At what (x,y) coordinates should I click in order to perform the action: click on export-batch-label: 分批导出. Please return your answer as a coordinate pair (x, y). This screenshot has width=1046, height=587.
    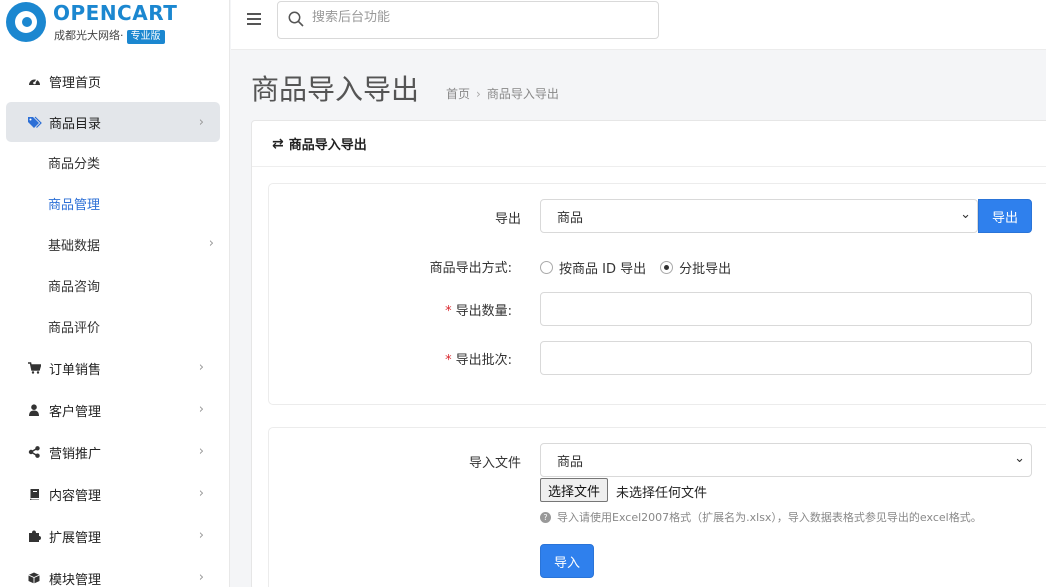
    Looking at the image, I should click on (705, 267).